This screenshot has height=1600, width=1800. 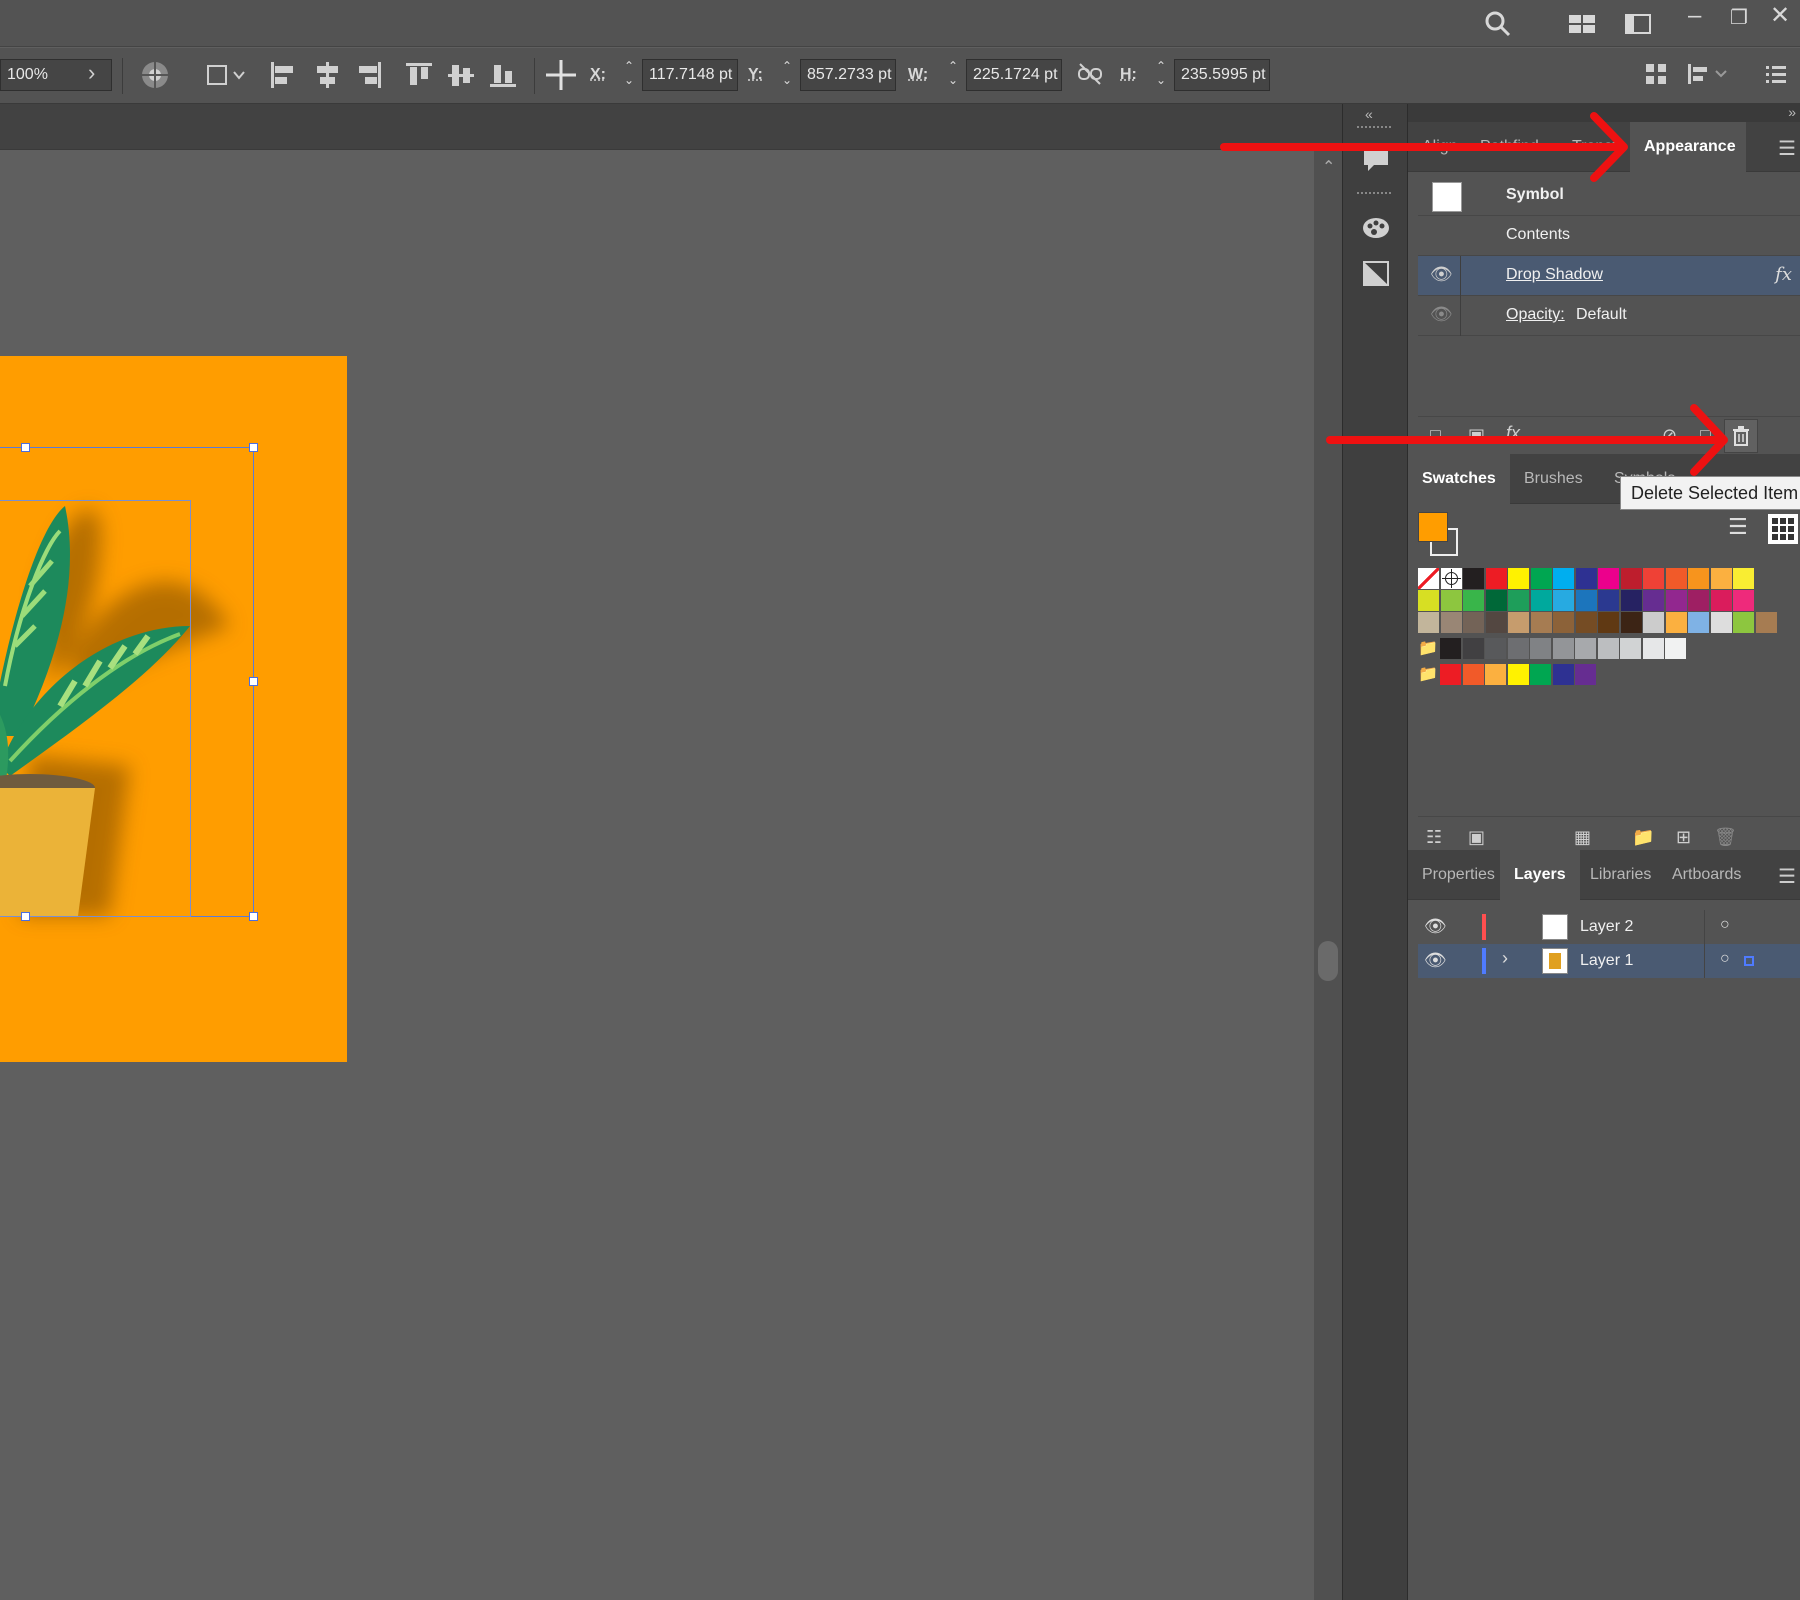 I want to click on restore-icon: ❐, so click(x=1739, y=18).